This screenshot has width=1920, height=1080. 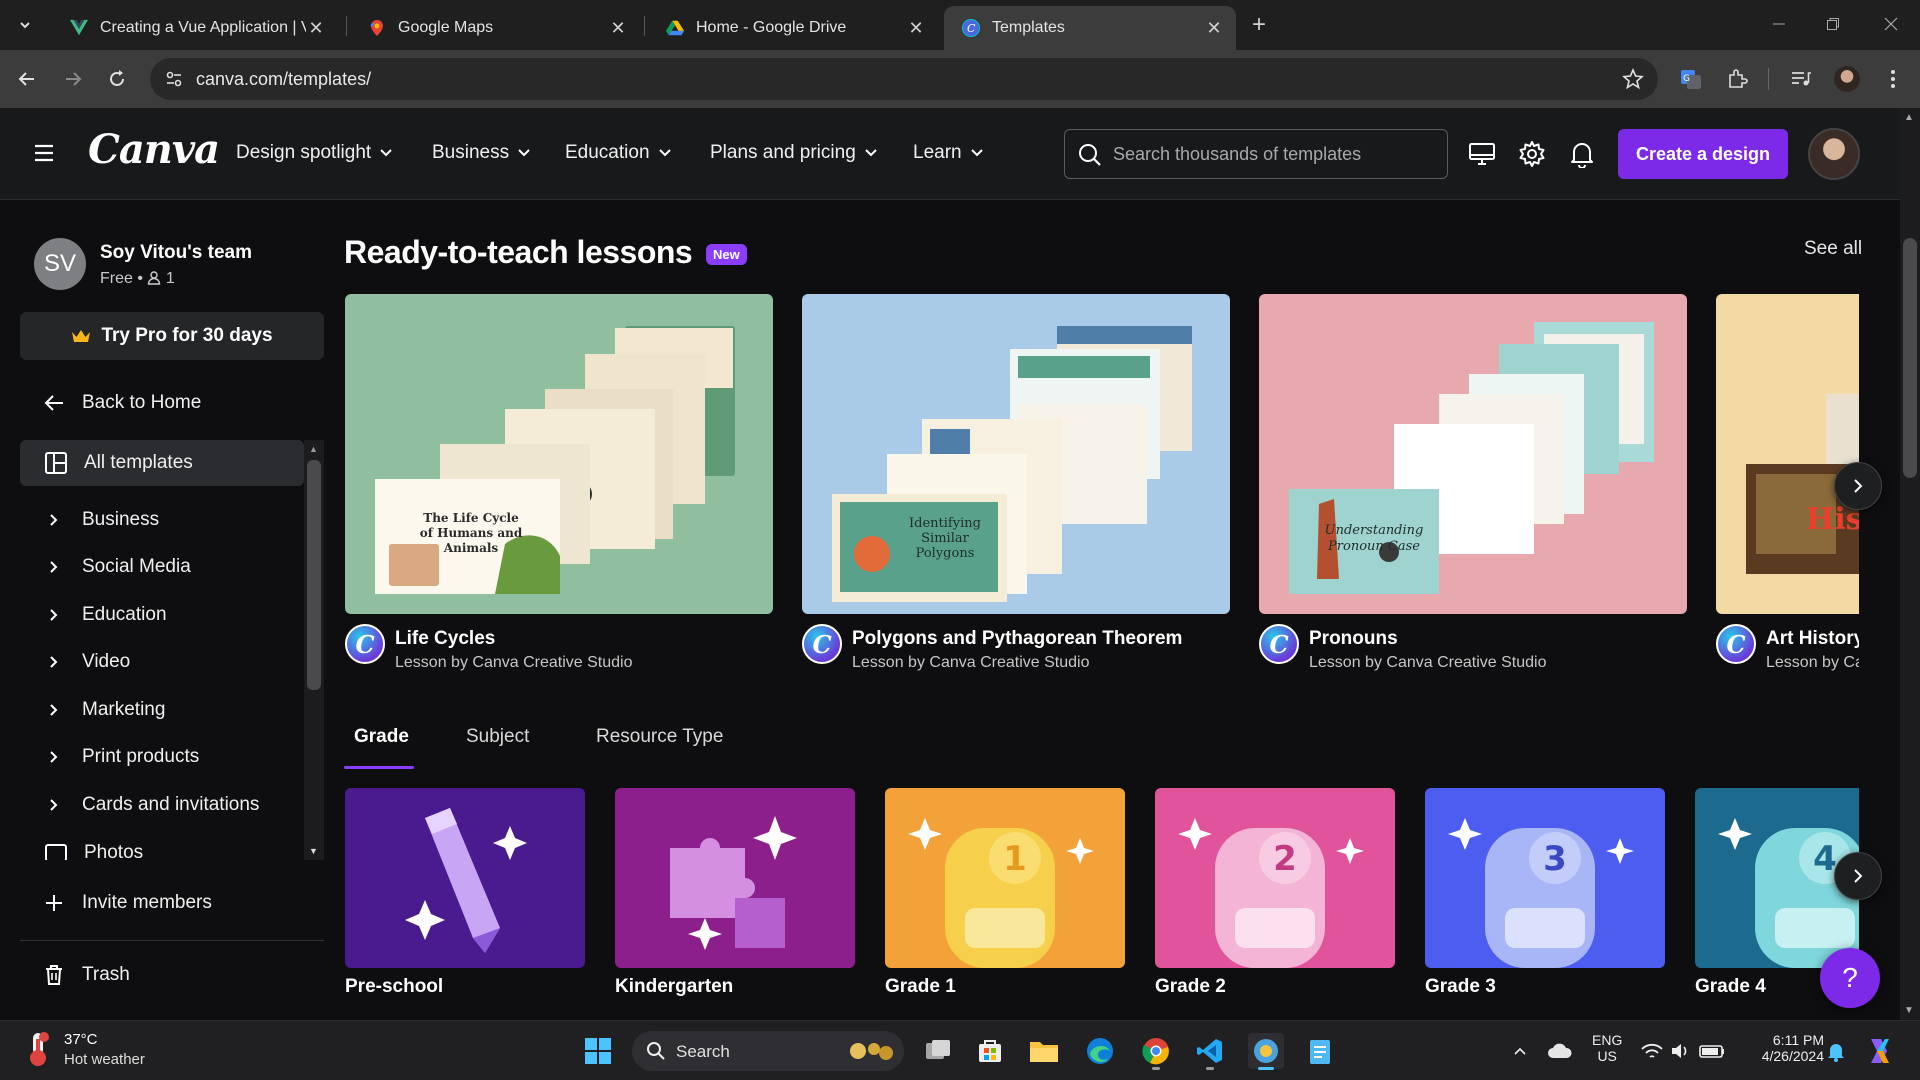 I want to click on nav-design-spotlight: Design spotlight, so click(x=314, y=153).